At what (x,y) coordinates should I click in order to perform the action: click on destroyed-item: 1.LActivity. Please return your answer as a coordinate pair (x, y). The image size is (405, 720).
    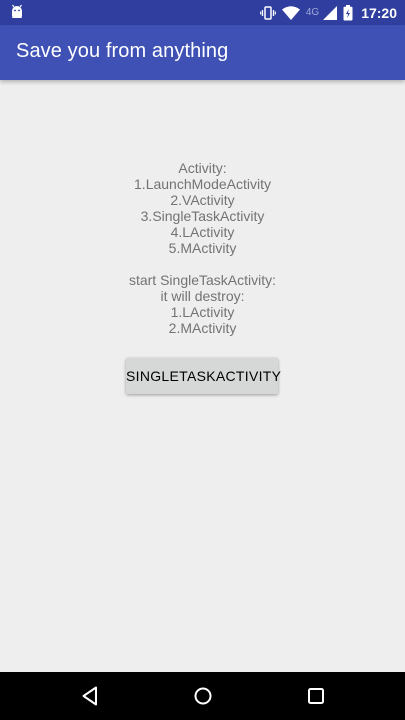
    Looking at the image, I should click on (202, 312).